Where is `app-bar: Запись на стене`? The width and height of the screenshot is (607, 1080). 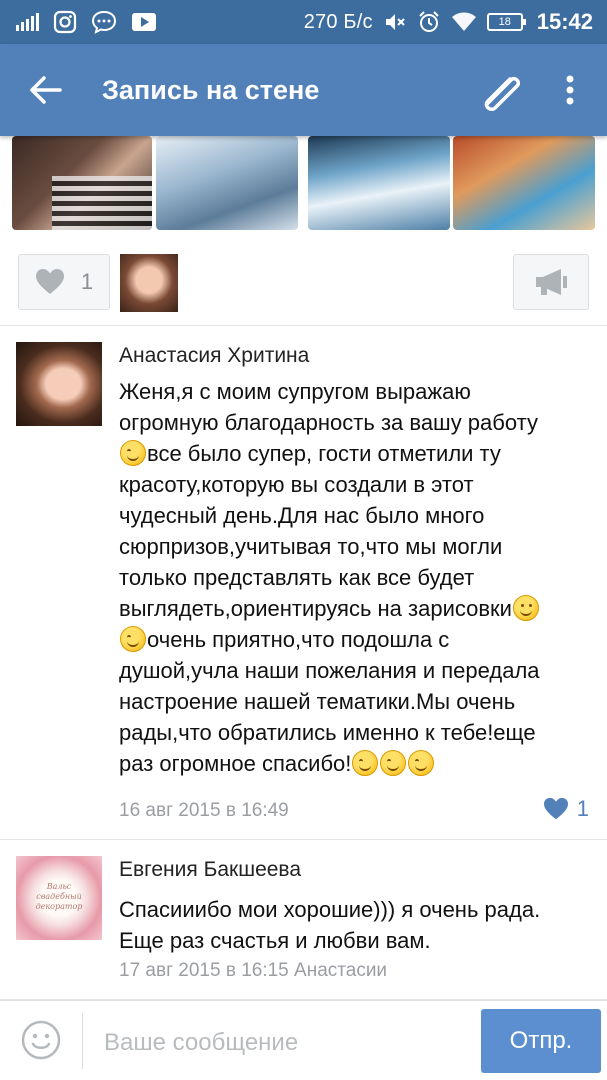 app-bar: Запись на стене is located at coordinates (303, 90).